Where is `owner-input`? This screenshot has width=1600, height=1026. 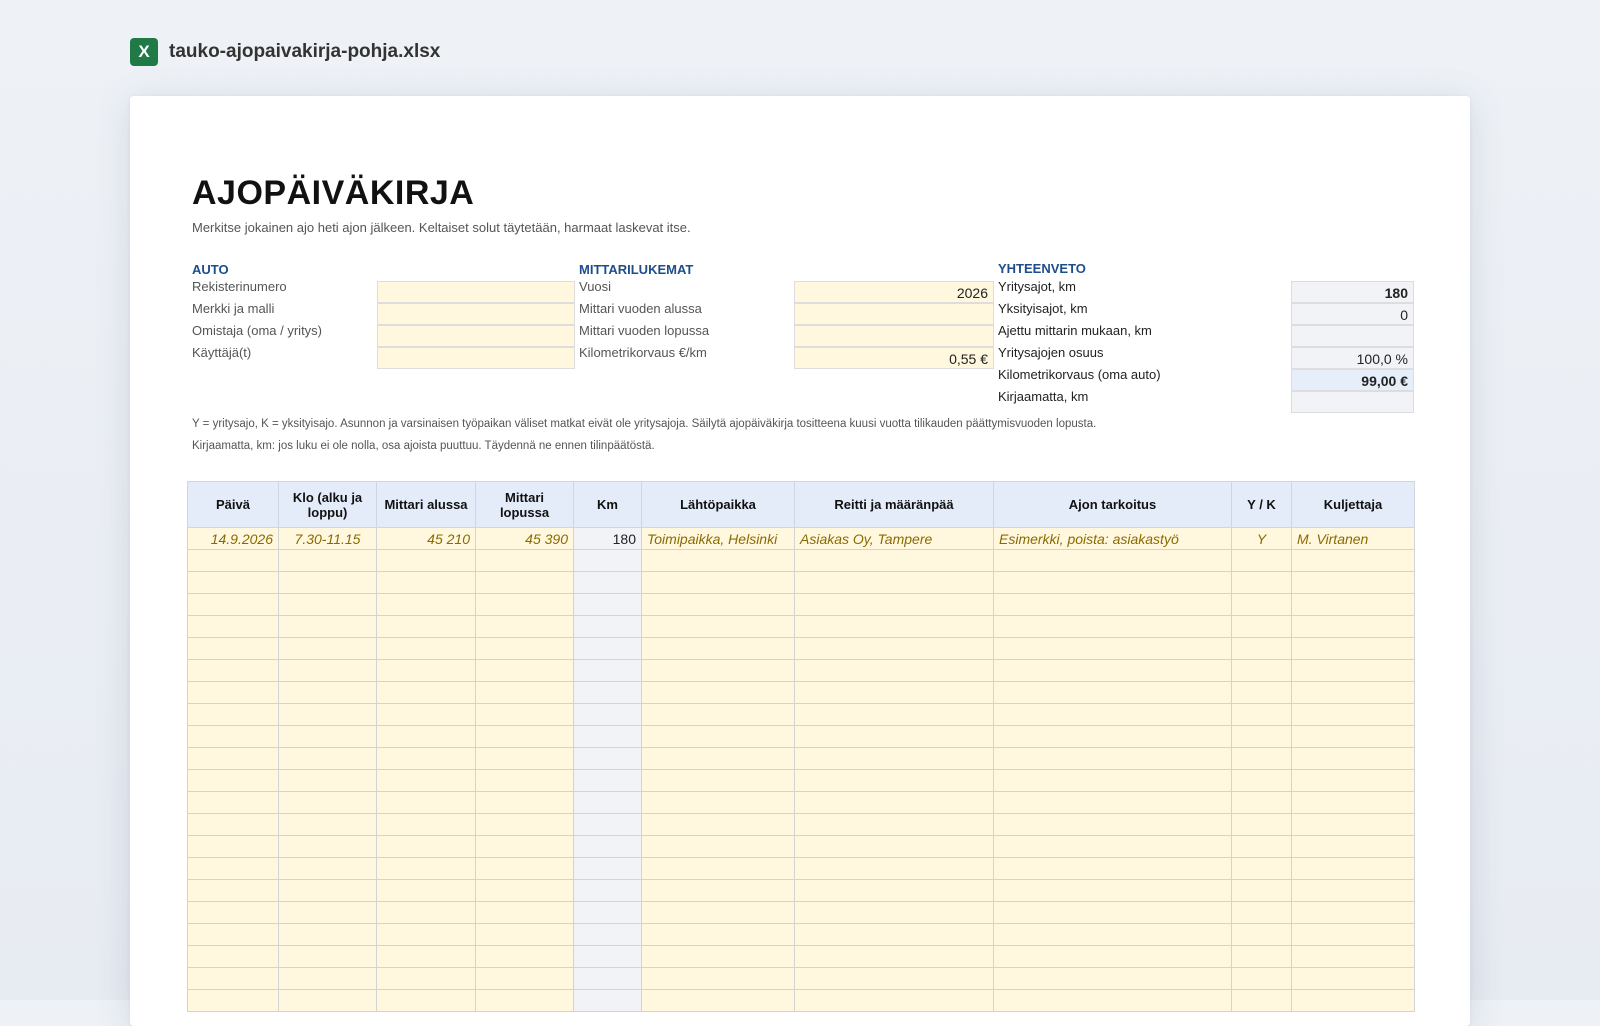
owner-input is located at coordinates (476, 336).